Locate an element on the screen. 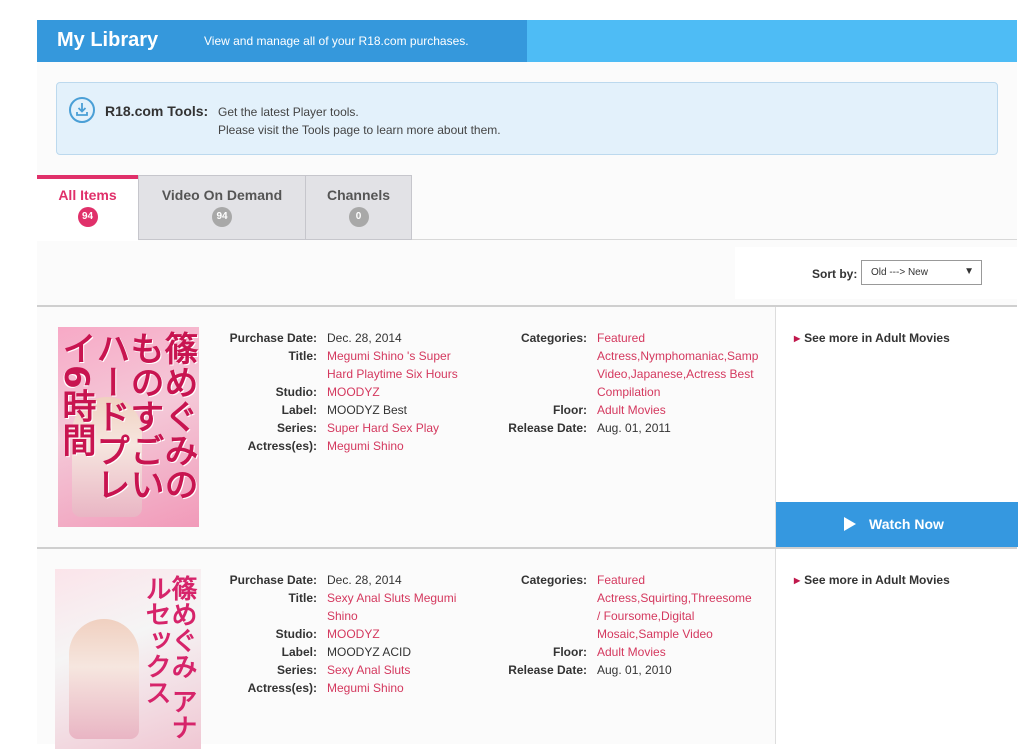 This screenshot has height=749, width=1020. categories-line-3: / Foursome,Digital is located at coordinates (645, 616).